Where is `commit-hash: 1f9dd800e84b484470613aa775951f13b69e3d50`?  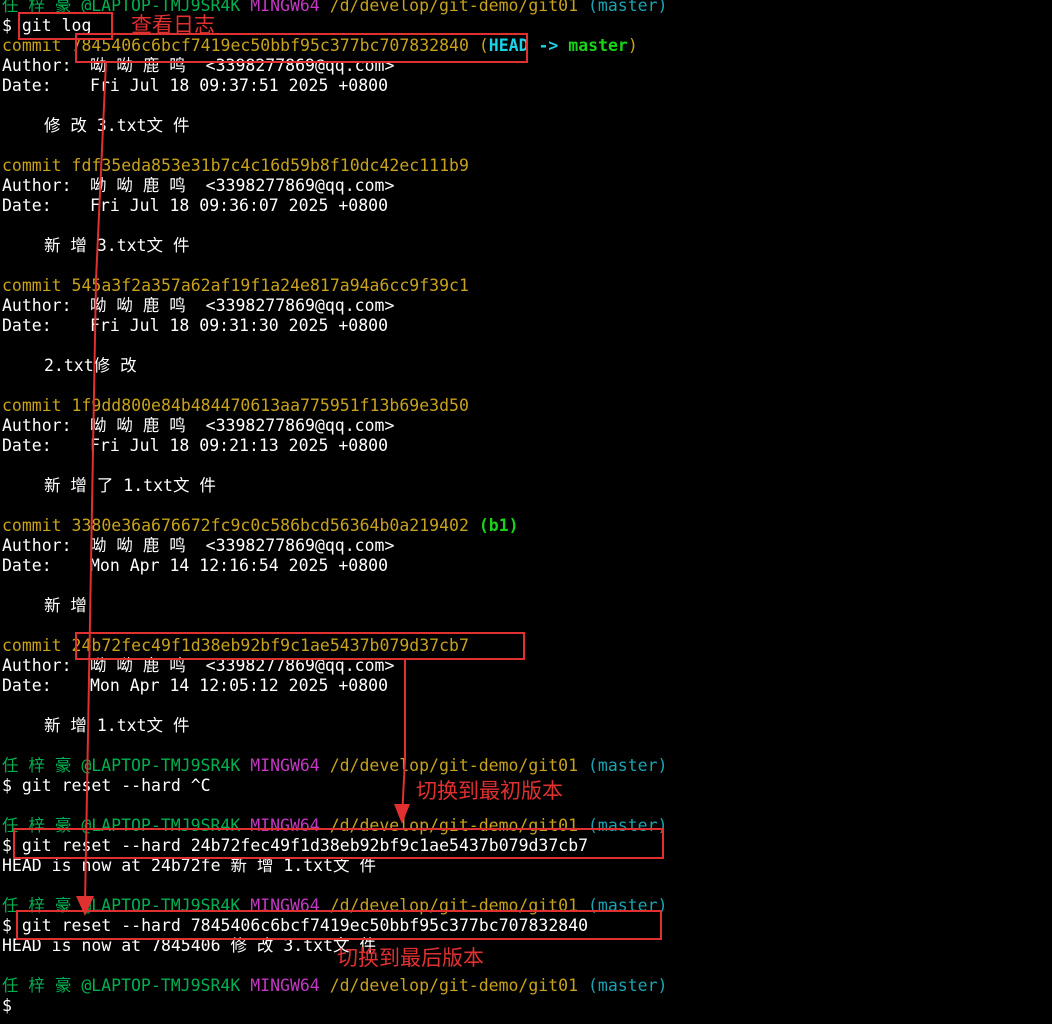 commit-hash: 1f9dd800e84b484470613aa775951f13b69e3d50 is located at coordinates (270, 405).